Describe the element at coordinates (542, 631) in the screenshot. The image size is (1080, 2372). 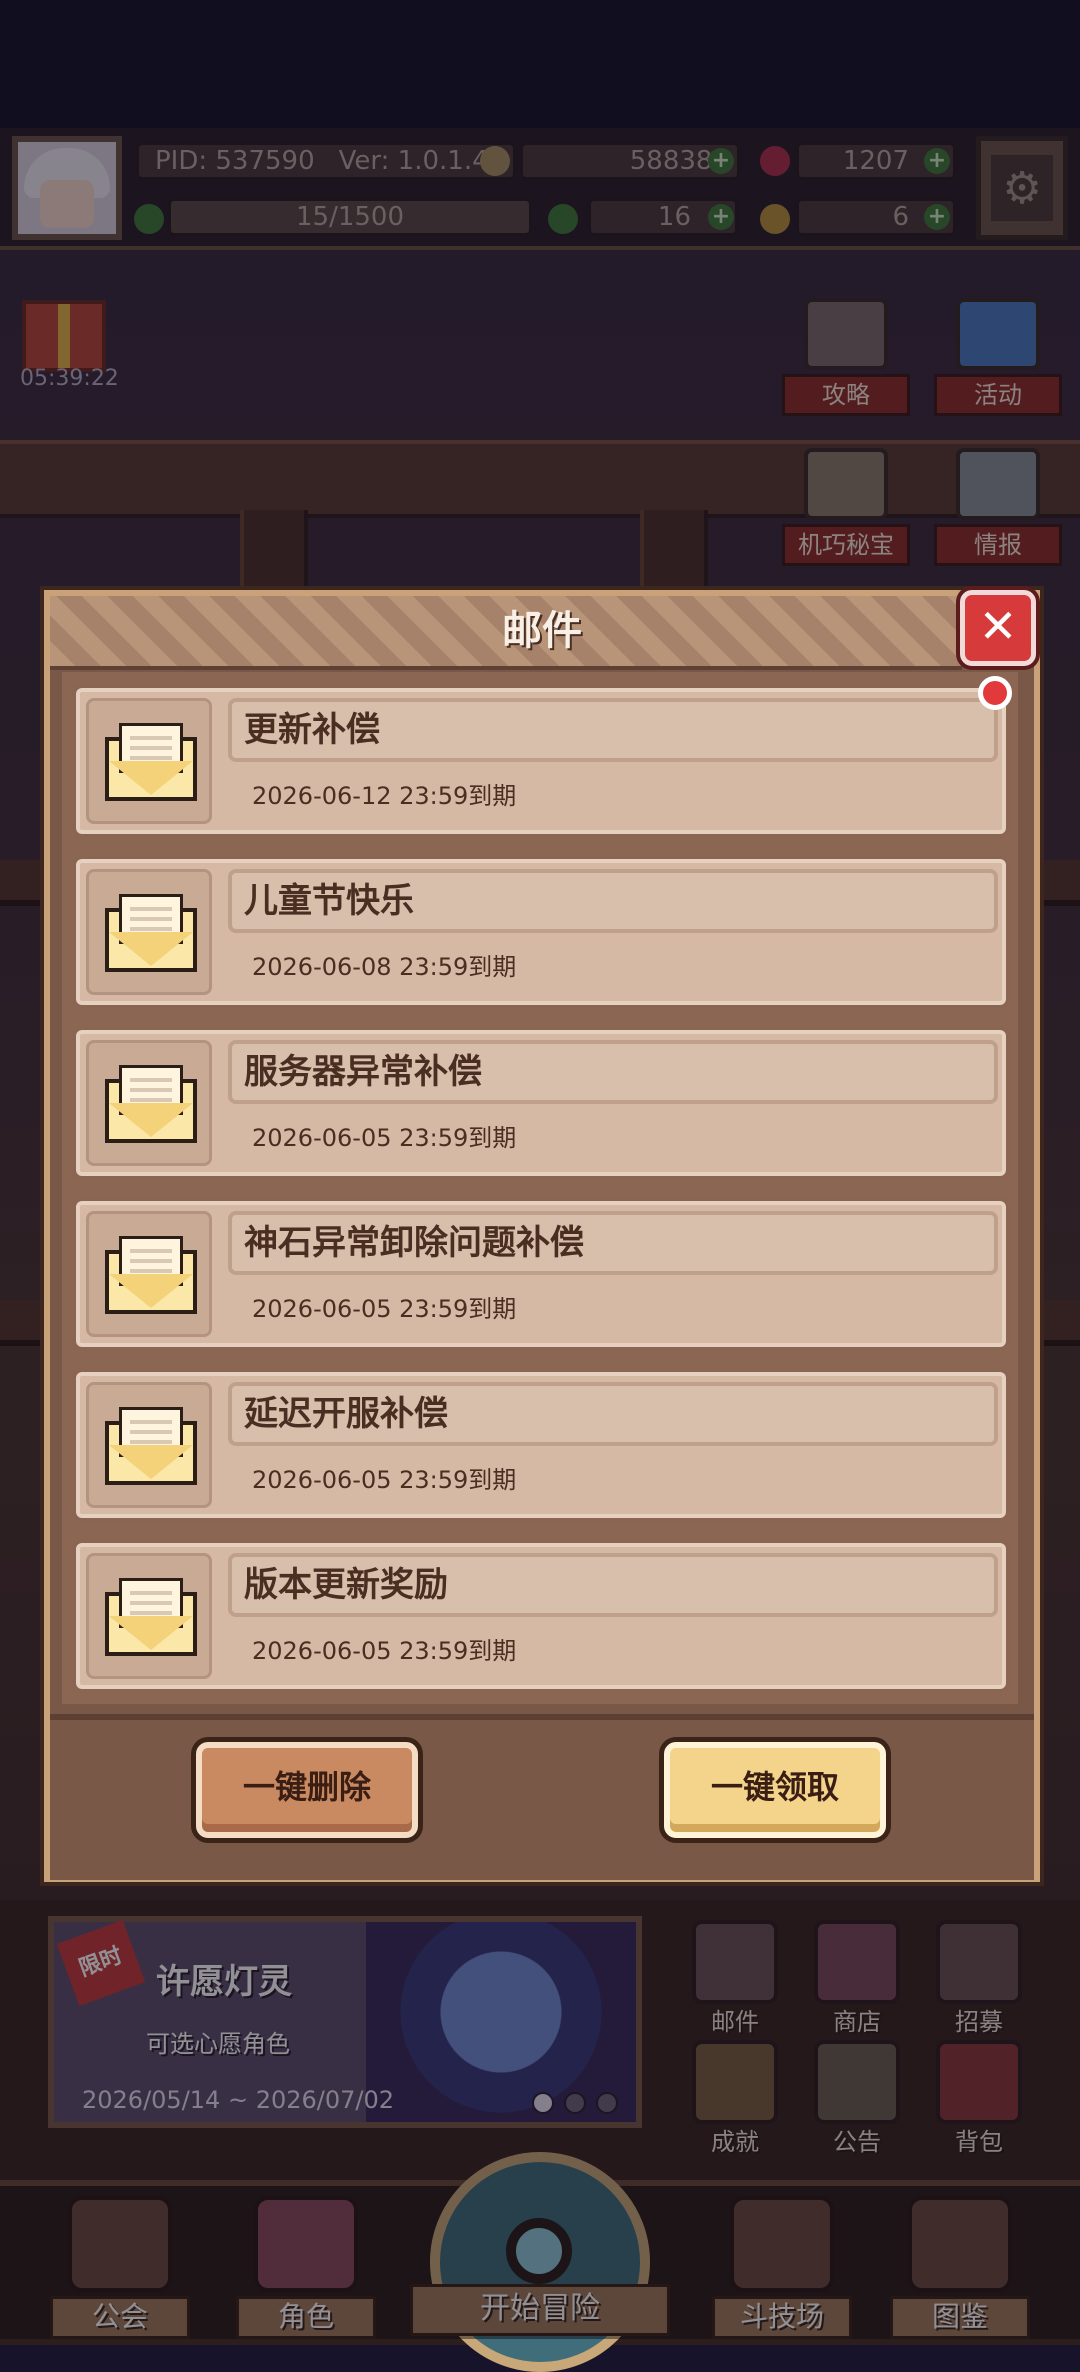
I see `modal-title: 邮件` at that location.